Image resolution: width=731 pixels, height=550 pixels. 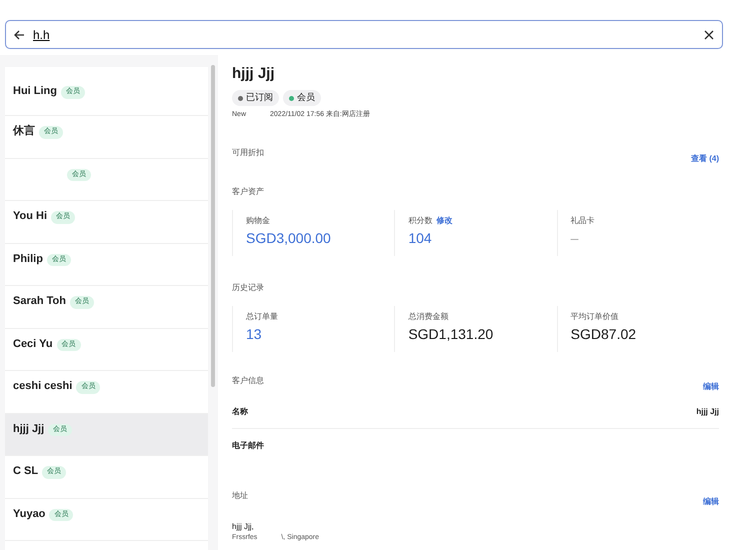 I want to click on customer-name: Ceci Yu, so click(x=33, y=344).